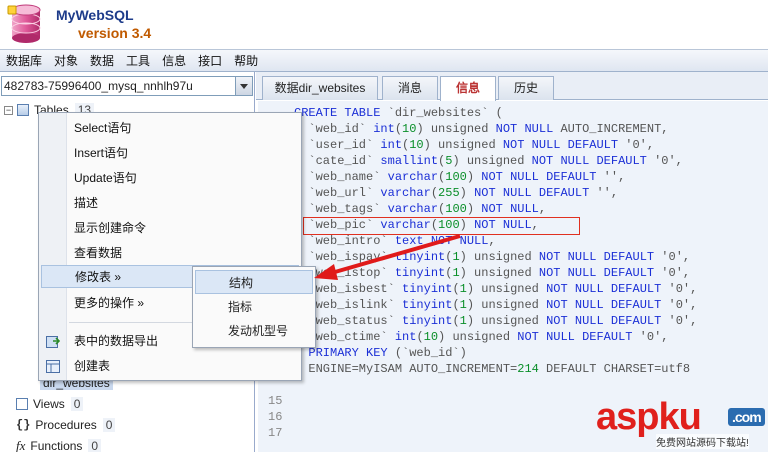  What do you see at coordinates (254, 331) in the screenshot?
I see `submenu-item-engine: 发动机型号` at bounding box center [254, 331].